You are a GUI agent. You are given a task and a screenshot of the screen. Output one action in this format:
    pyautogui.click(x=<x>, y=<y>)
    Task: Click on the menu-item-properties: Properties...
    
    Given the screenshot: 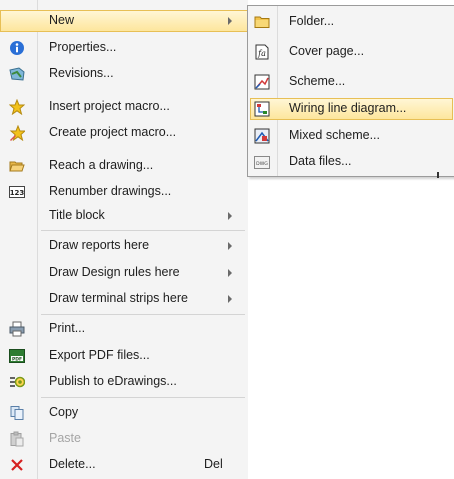 What is the action you would take?
    pyautogui.click(x=124, y=48)
    